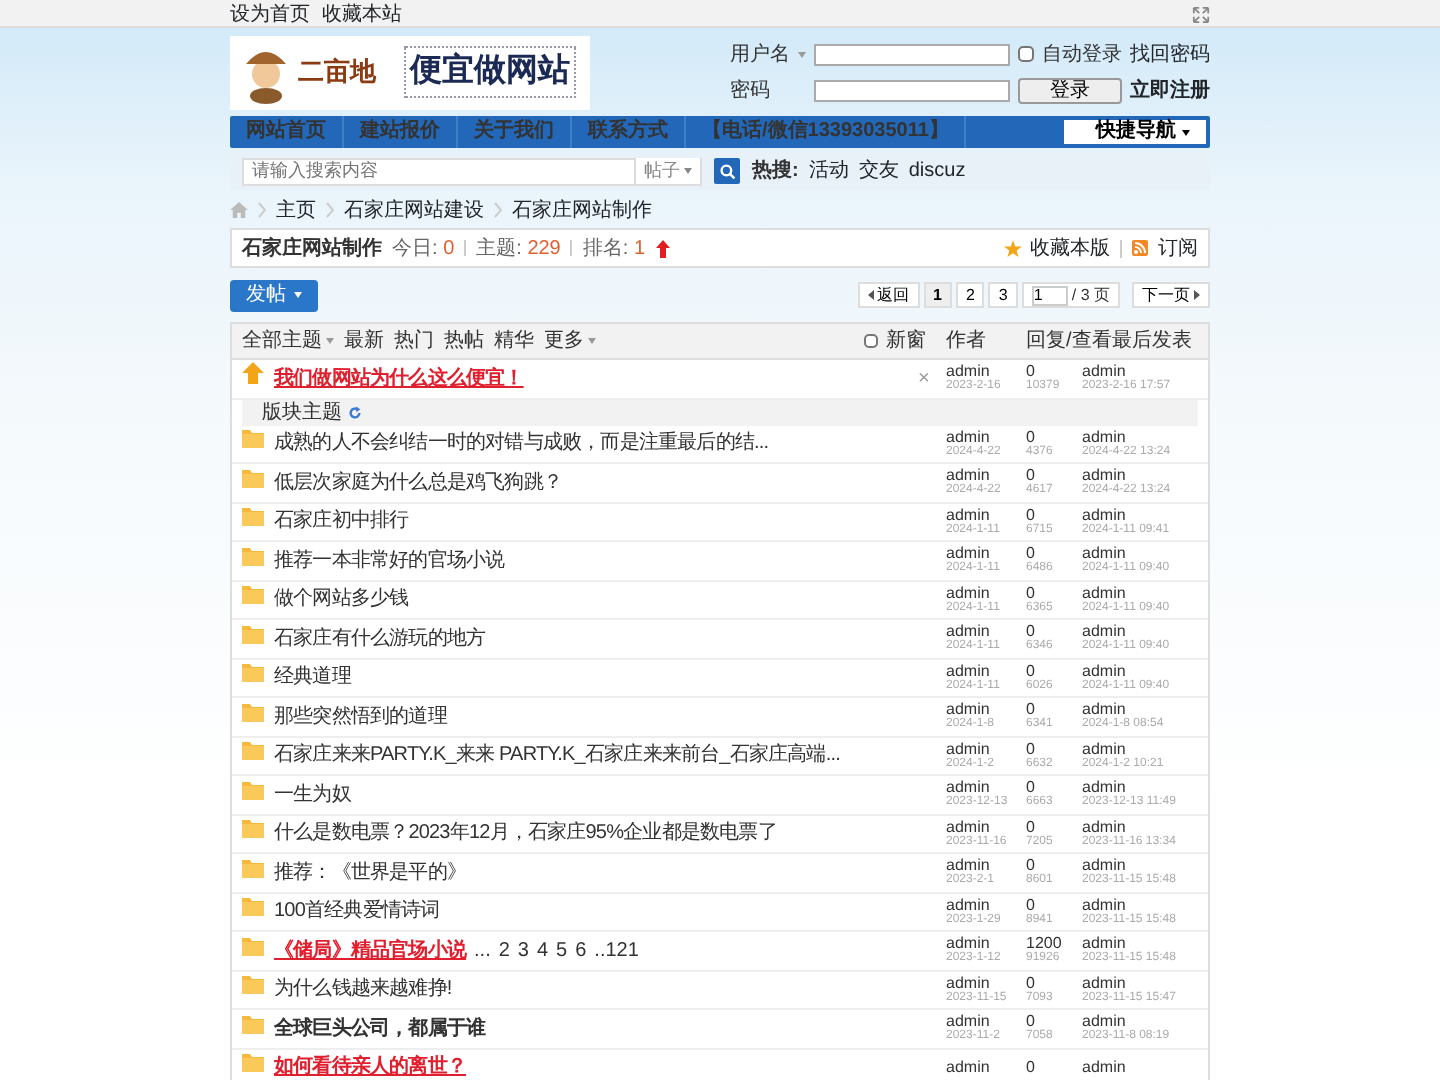 This screenshot has height=1080, width=1440. I want to click on page-link: 6, so click(581, 950).